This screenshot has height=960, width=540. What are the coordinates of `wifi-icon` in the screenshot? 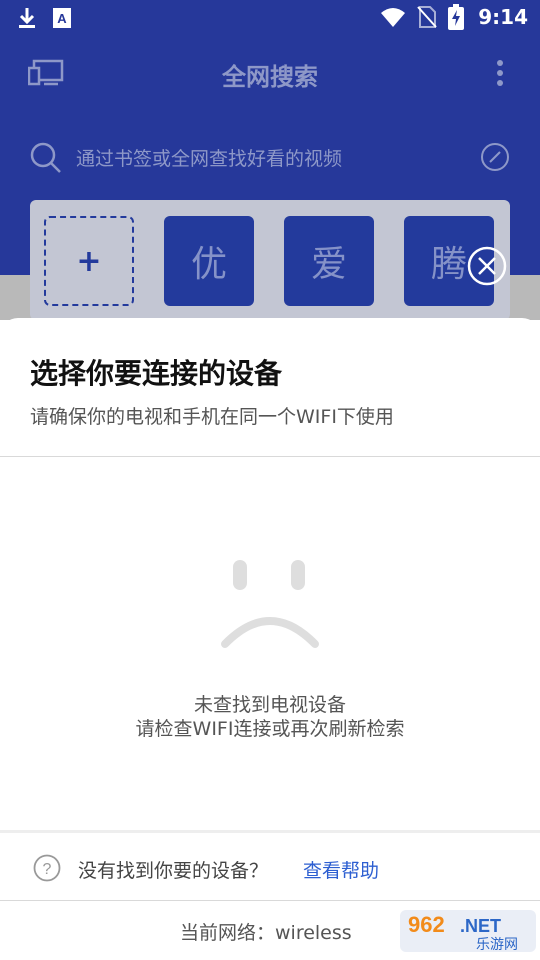 It's located at (393, 17).